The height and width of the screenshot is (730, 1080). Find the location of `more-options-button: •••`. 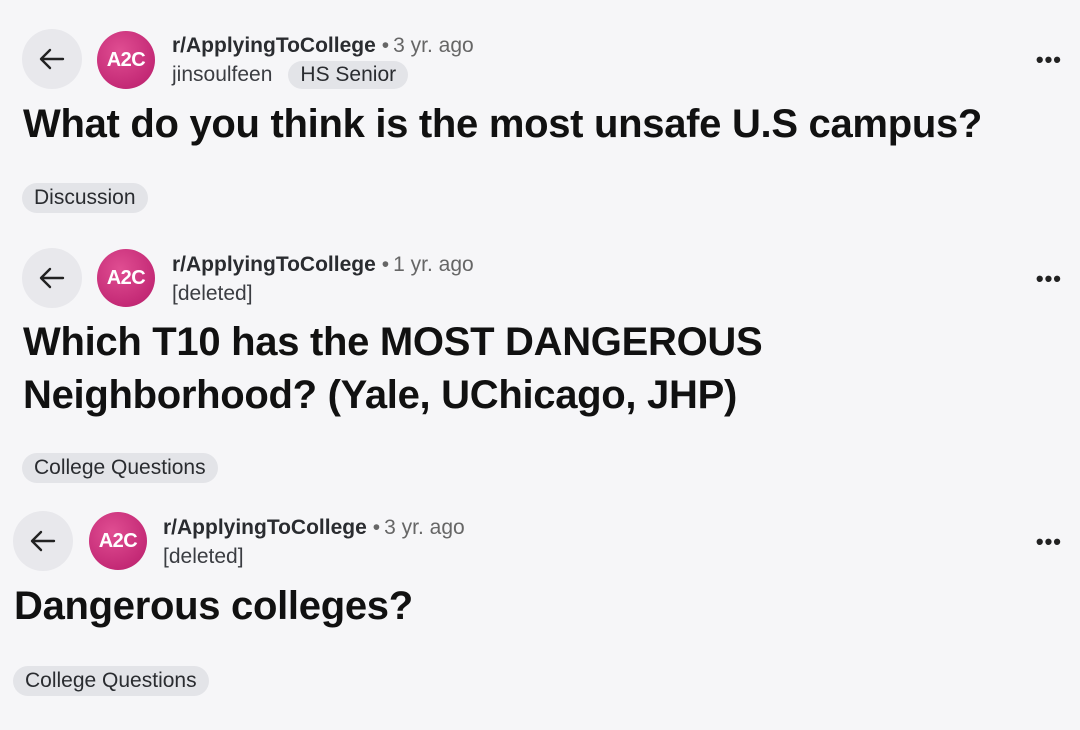

more-options-button: ••• is located at coordinates (1049, 542).